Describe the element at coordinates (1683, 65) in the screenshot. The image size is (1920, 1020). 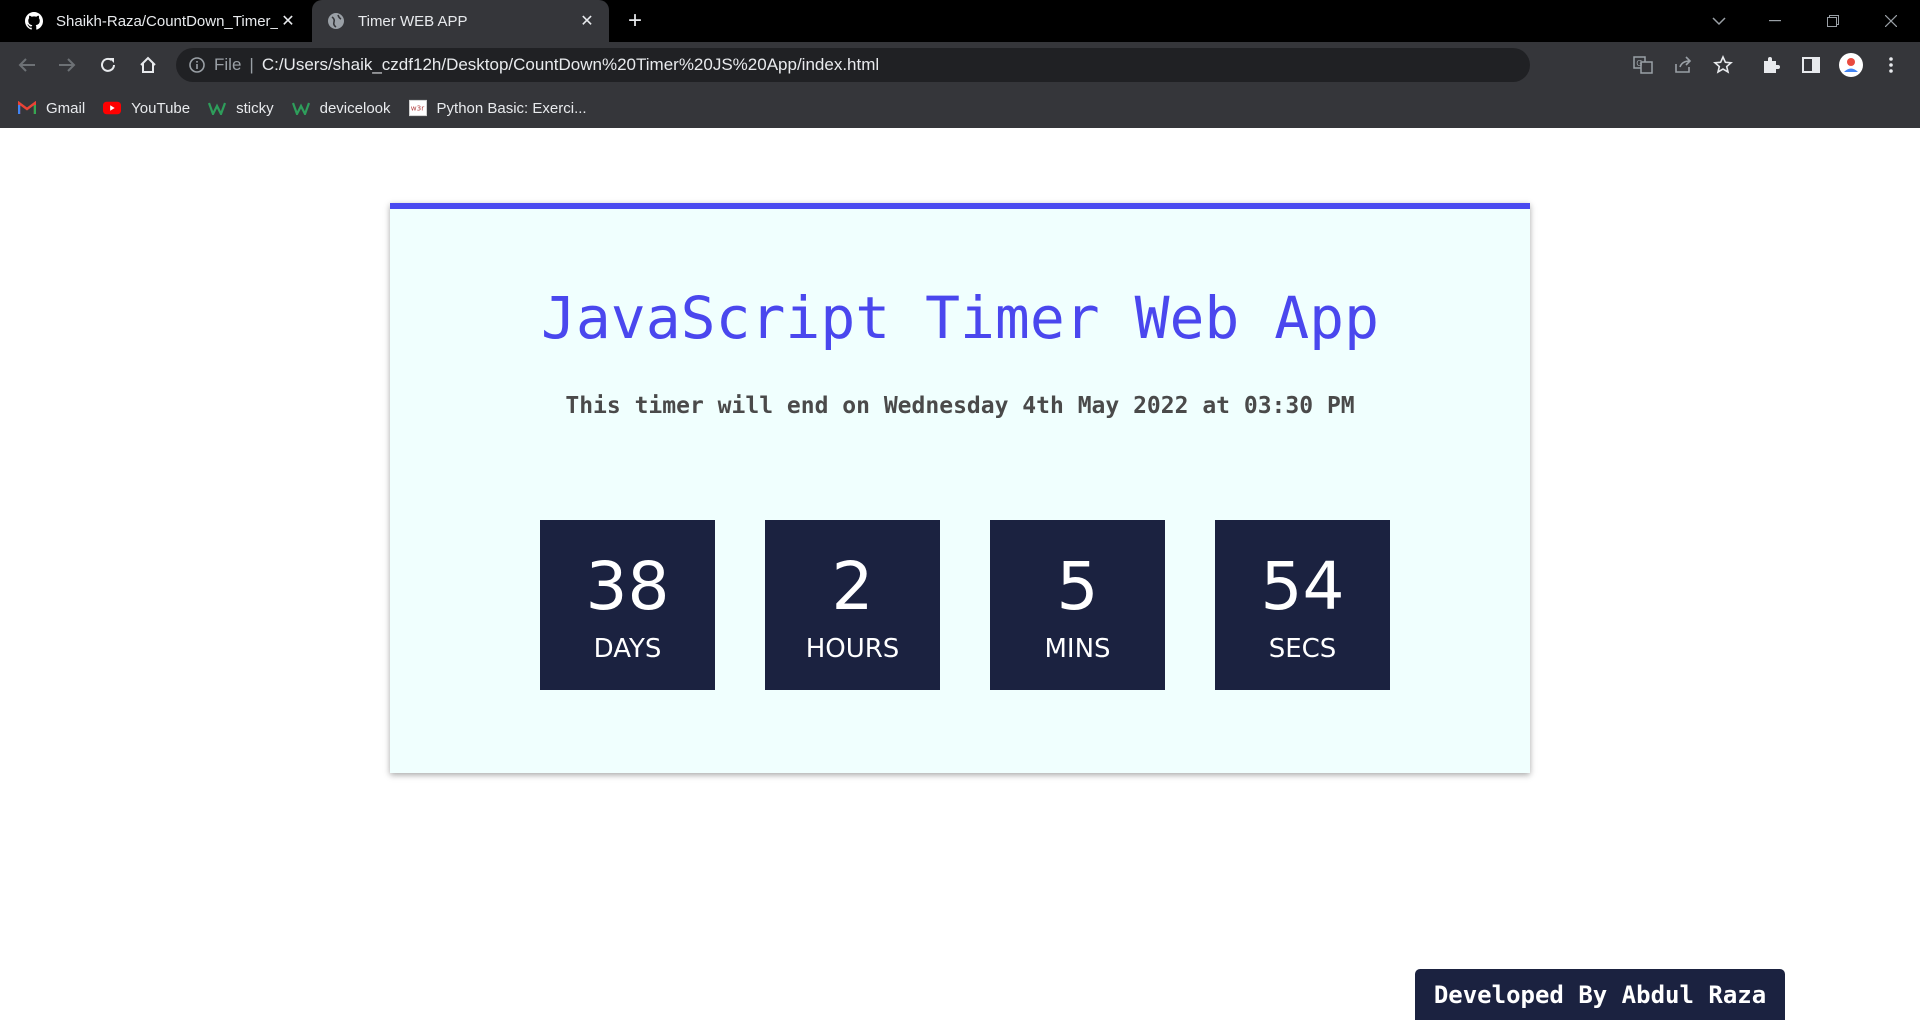
I see `share-icon` at that location.